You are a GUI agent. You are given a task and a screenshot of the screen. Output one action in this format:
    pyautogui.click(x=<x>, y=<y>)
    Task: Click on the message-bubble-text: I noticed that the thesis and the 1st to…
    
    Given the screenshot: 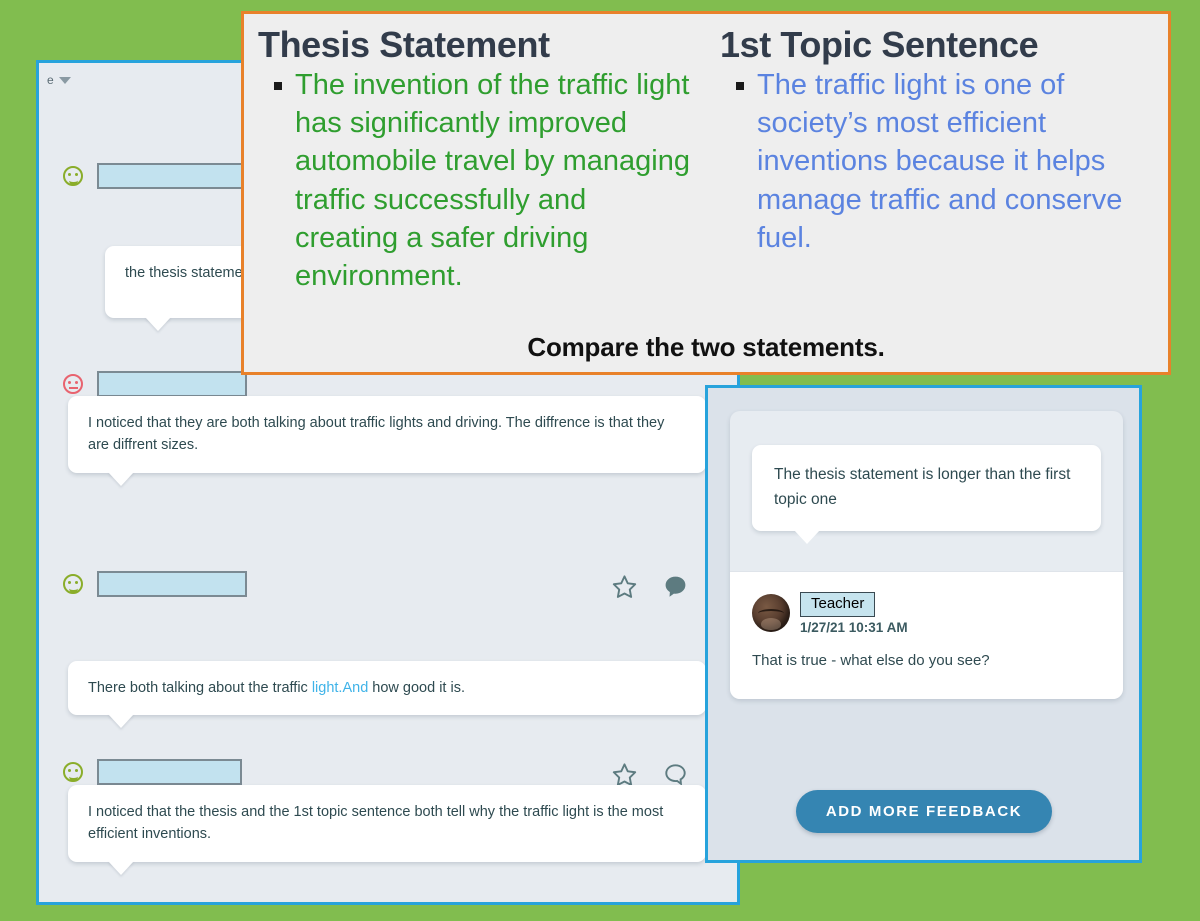 What is the action you would take?
    pyautogui.click(x=376, y=823)
    